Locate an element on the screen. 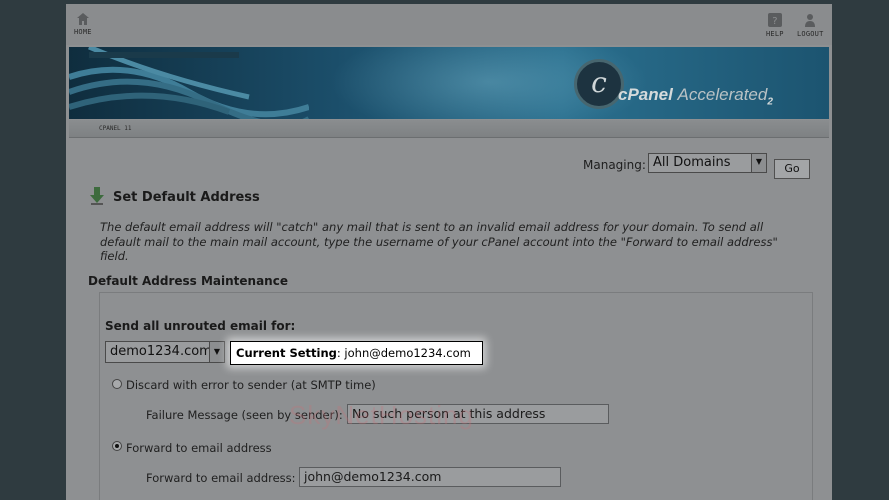 The image size is (889, 500). domain-select: demo1234.com ▼ is located at coordinates (165, 352).